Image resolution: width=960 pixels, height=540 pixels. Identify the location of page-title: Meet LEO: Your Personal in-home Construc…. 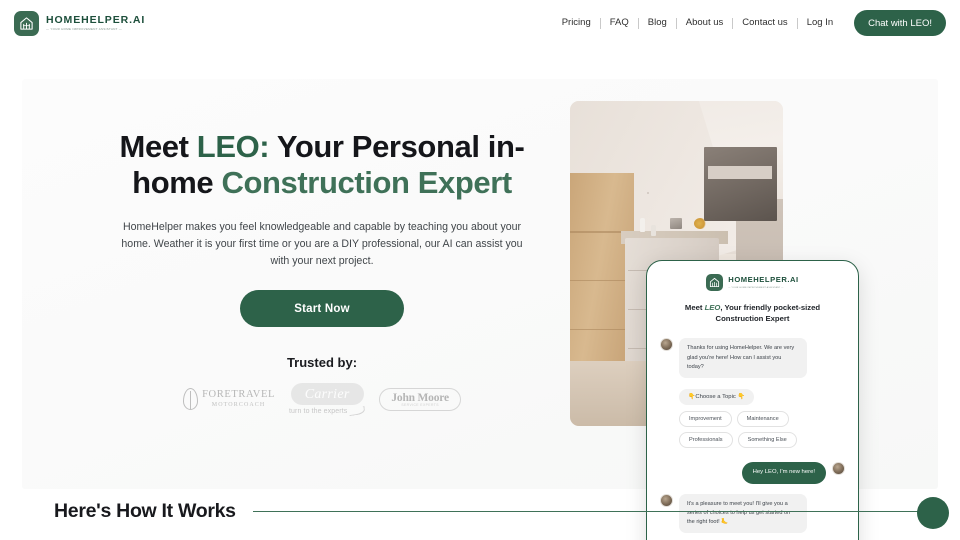
(322, 165).